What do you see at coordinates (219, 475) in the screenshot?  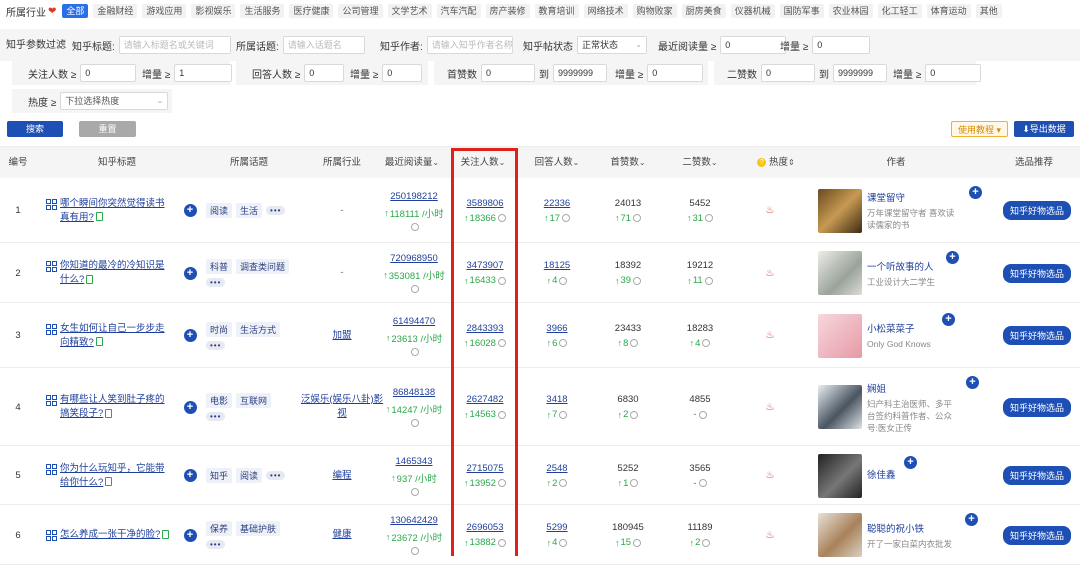 I see `topic-tag: 知乎` at bounding box center [219, 475].